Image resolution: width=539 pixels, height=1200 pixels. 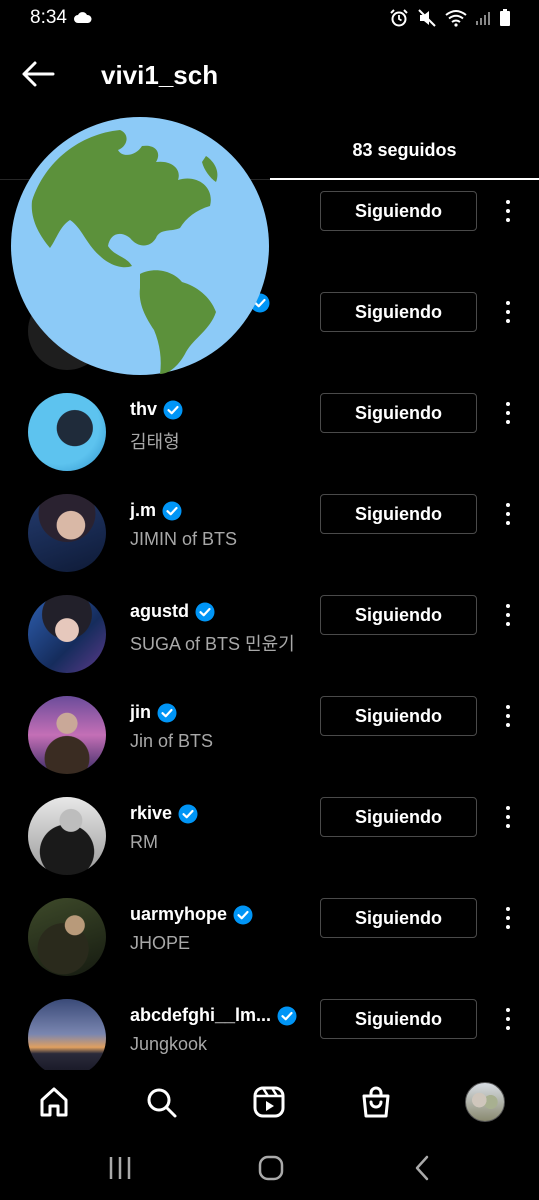 What do you see at coordinates (161, 1102) in the screenshot?
I see `search-icon` at bounding box center [161, 1102].